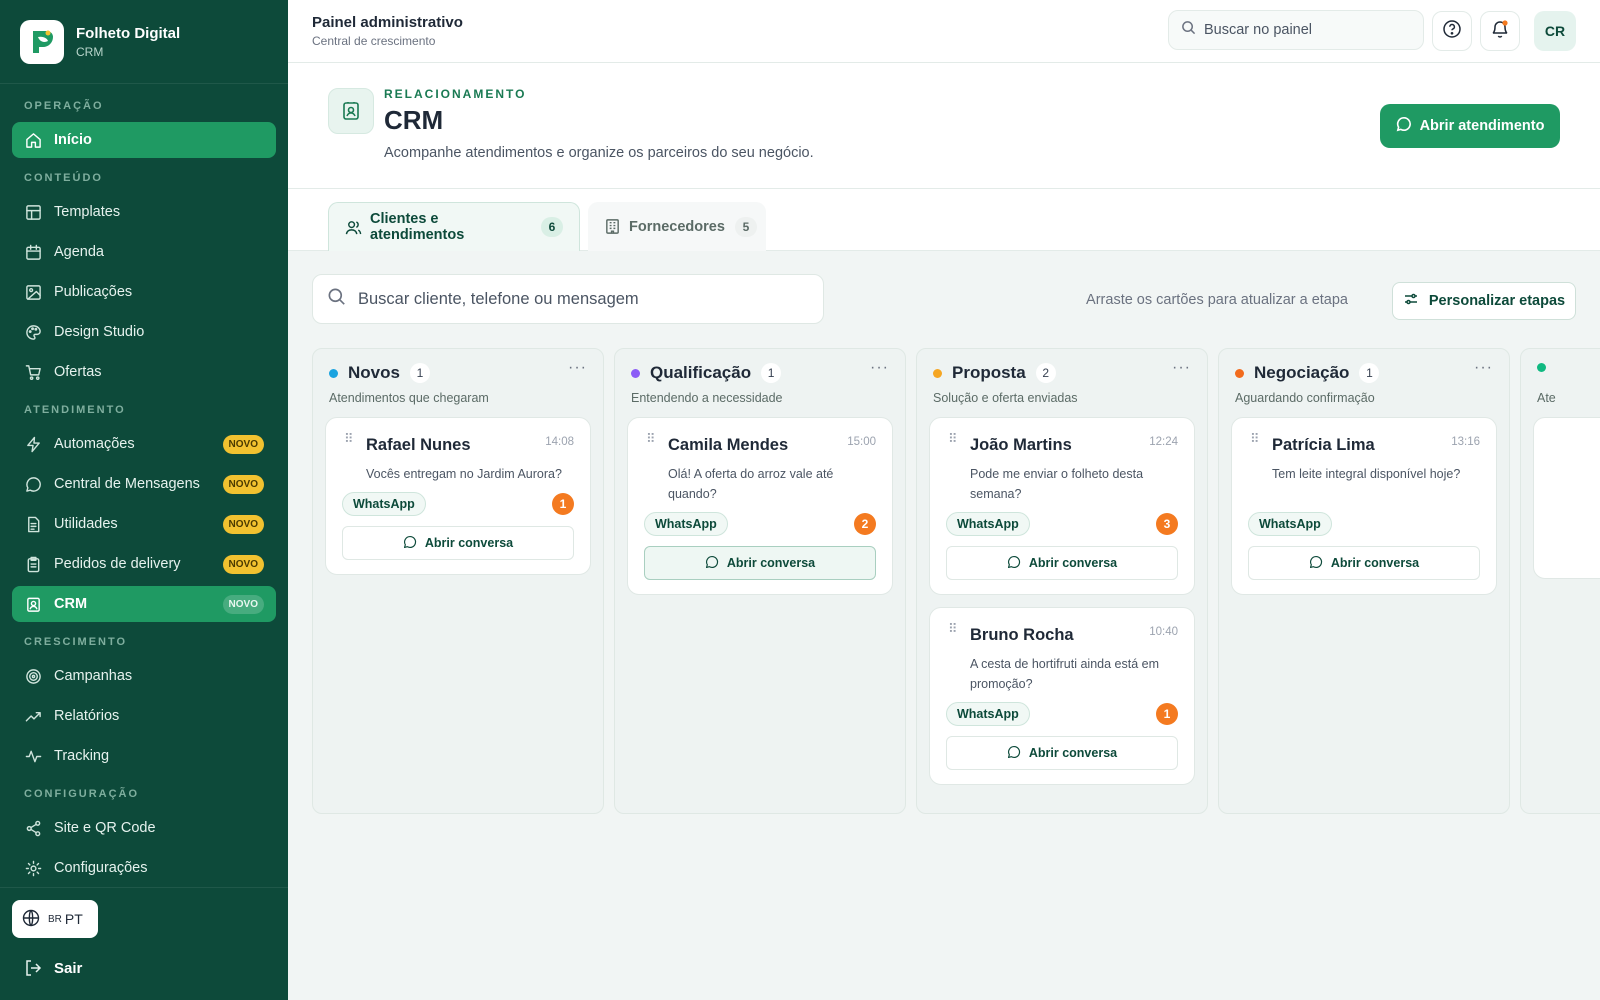 The height and width of the screenshot is (1000, 1600). Describe the element at coordinates (701, 372) in the screenshot. I see `column-title: Qualificação` at that location.